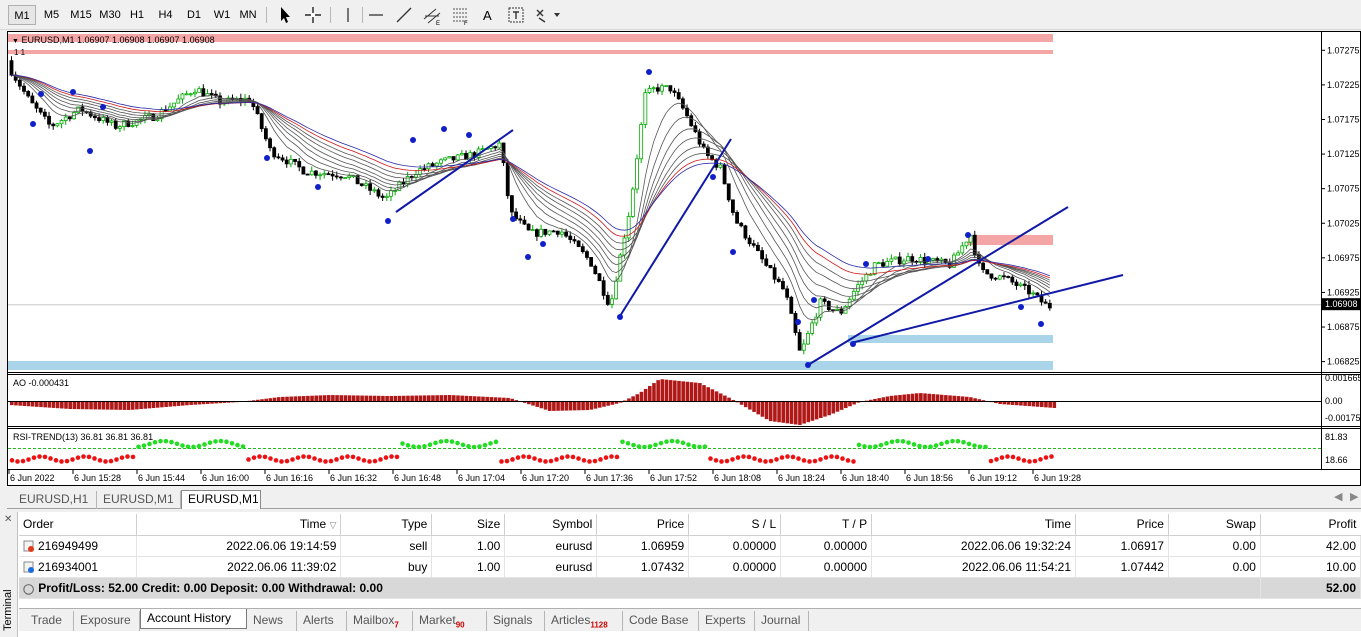 The width and height of the screenshot is (1361, 637). I want to click on terminal-tab: Signals, so click(516, 621).